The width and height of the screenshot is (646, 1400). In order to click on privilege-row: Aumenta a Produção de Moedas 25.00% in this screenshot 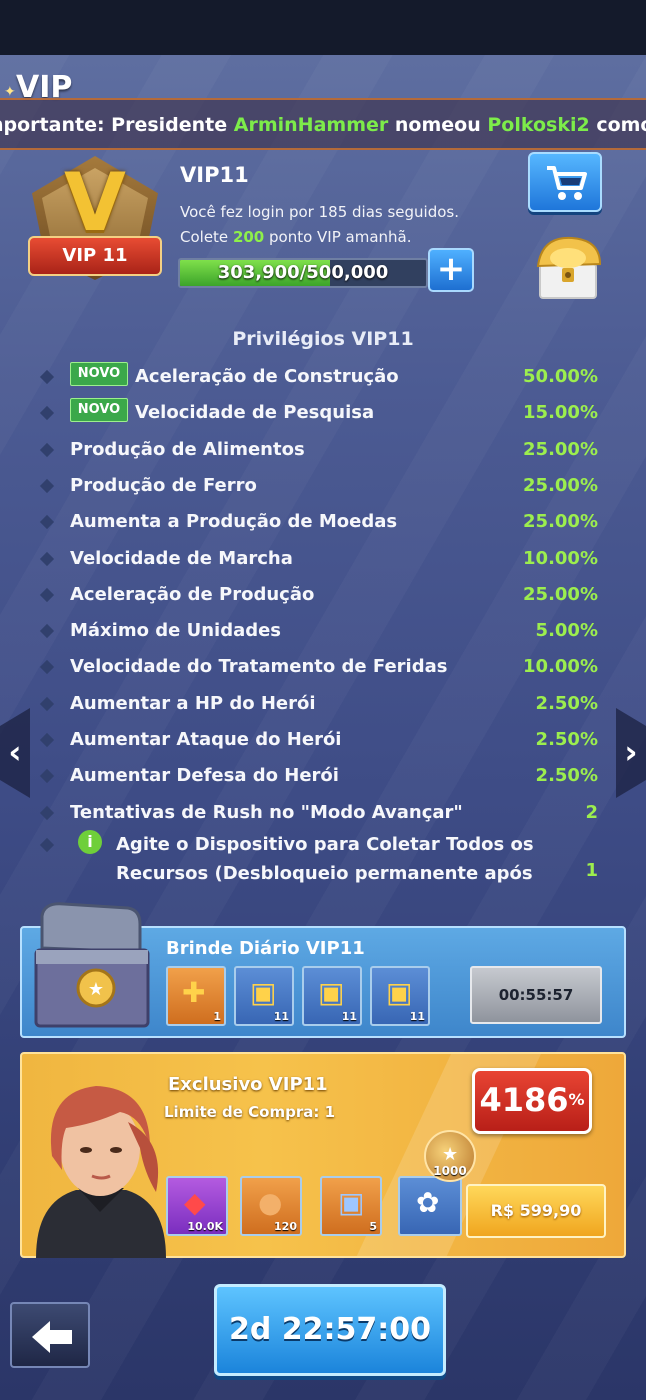, I will do `click(323, 523)`.